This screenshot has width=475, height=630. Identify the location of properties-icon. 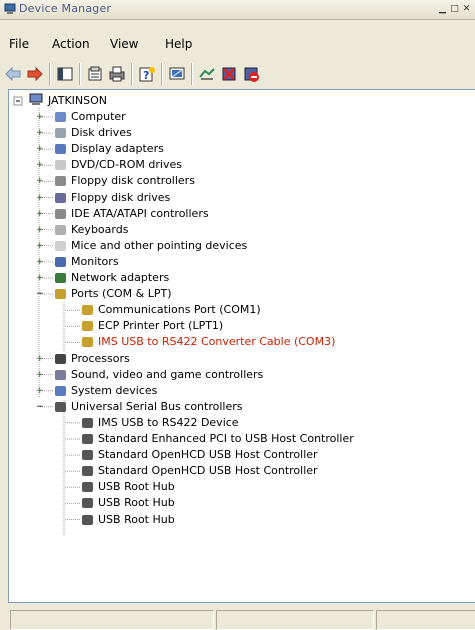
(95, 74).